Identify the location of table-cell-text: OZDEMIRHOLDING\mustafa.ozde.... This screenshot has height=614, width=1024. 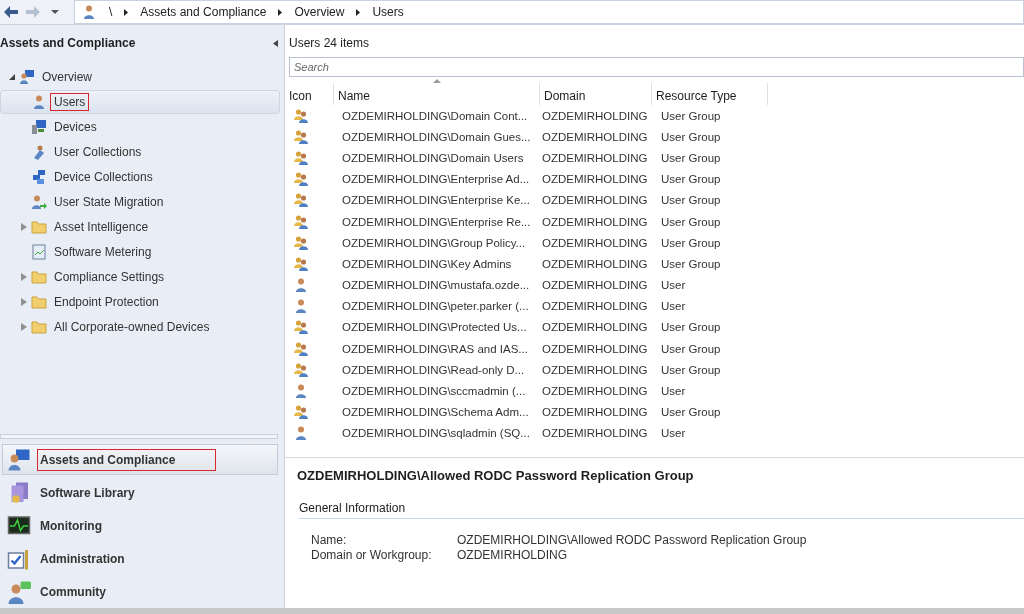
(436, 285).